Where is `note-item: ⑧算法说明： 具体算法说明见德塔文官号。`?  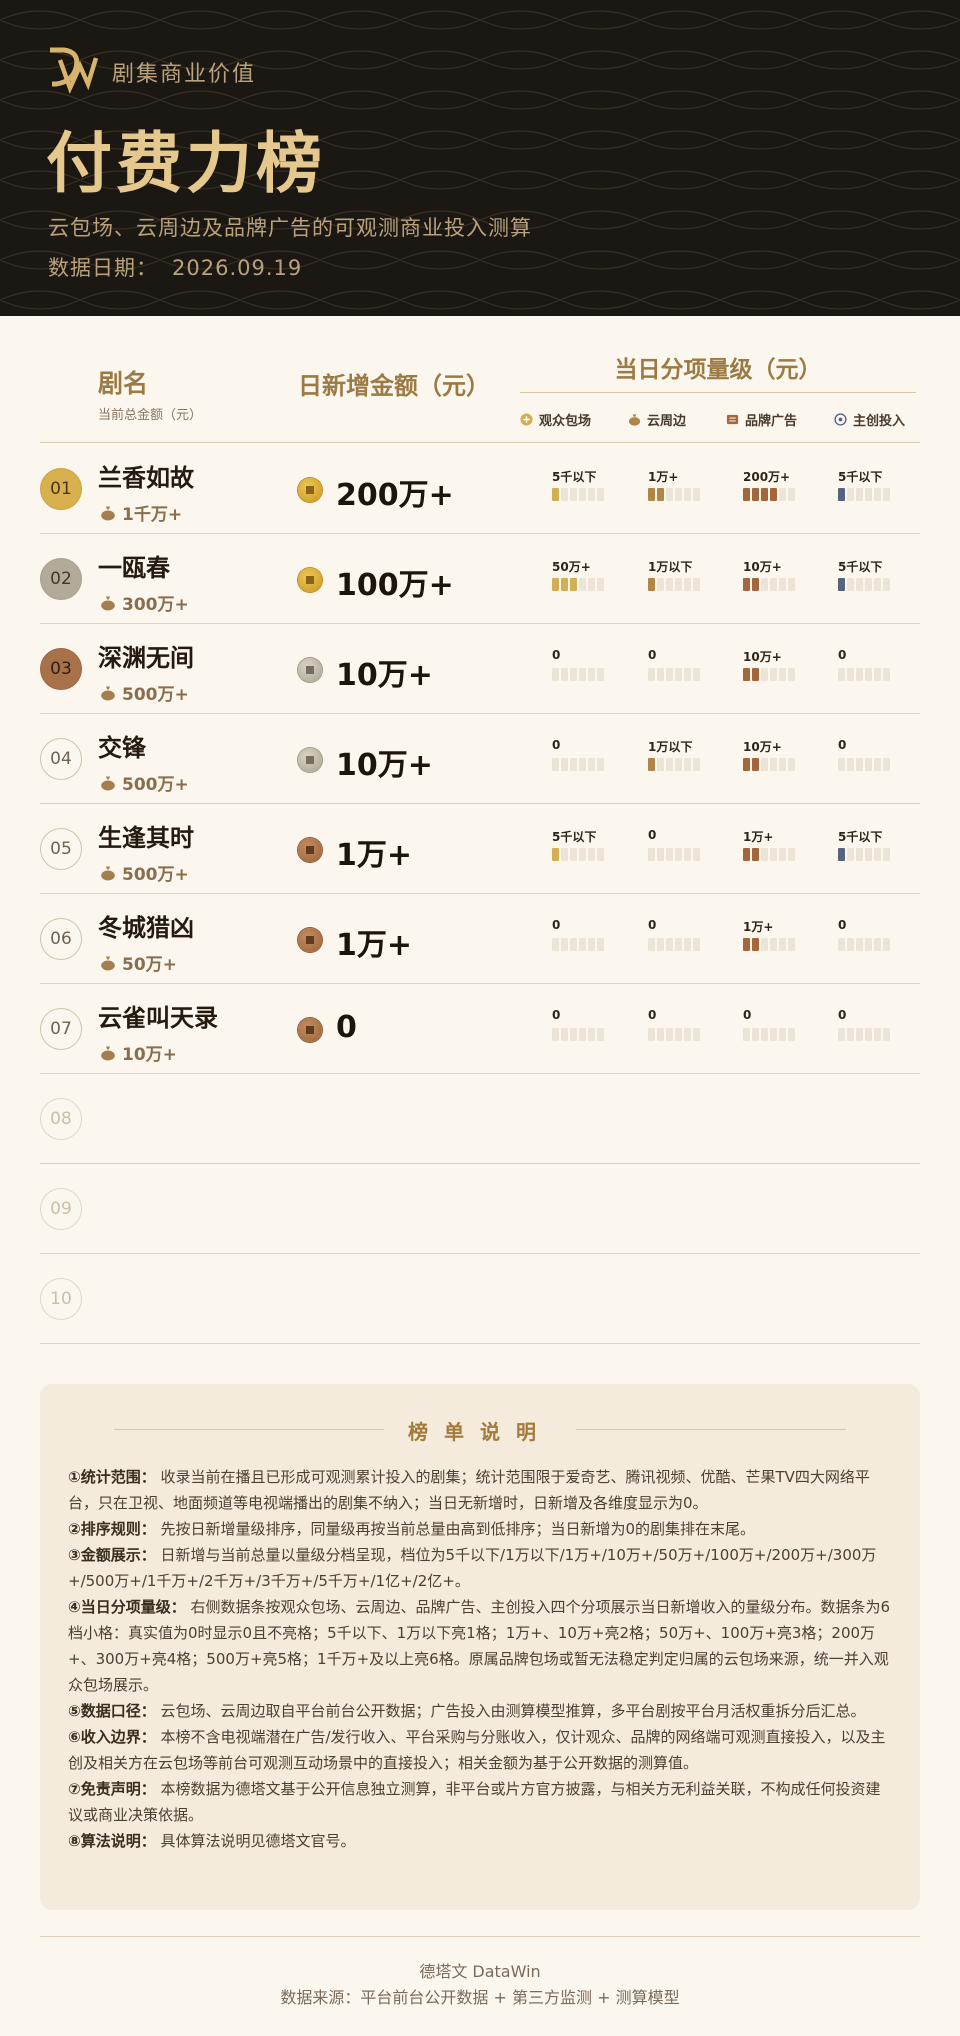
note-item: ⑧算法说明： 具体算法说明见德塔文官号。 is located at coordinates (481, 1841).